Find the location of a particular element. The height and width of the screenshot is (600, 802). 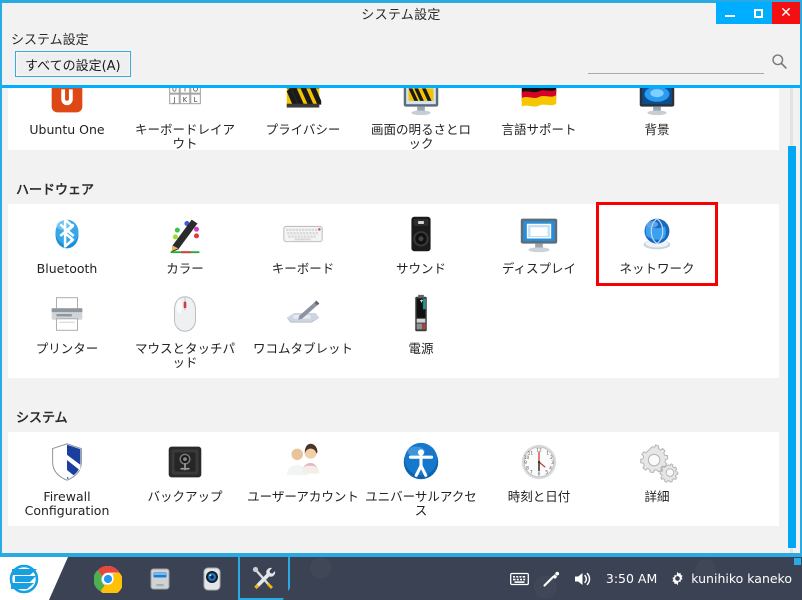

minimize-button is located at coordinates (730, 13).